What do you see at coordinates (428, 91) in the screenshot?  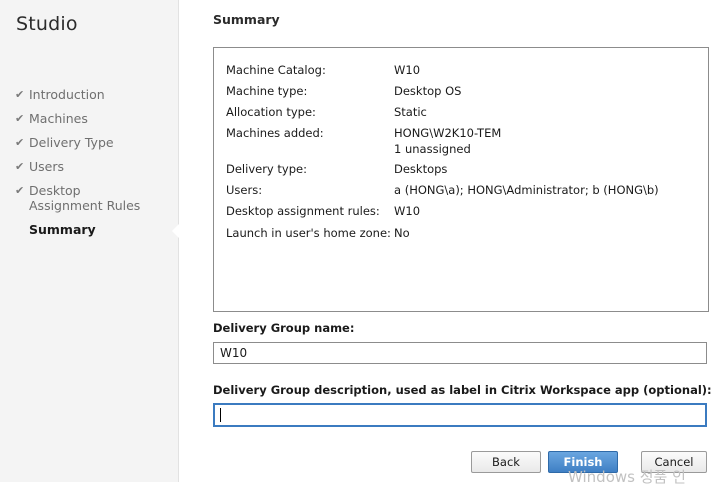 I see `summary-value: Desktop OS` at bounding box center [428, 91].